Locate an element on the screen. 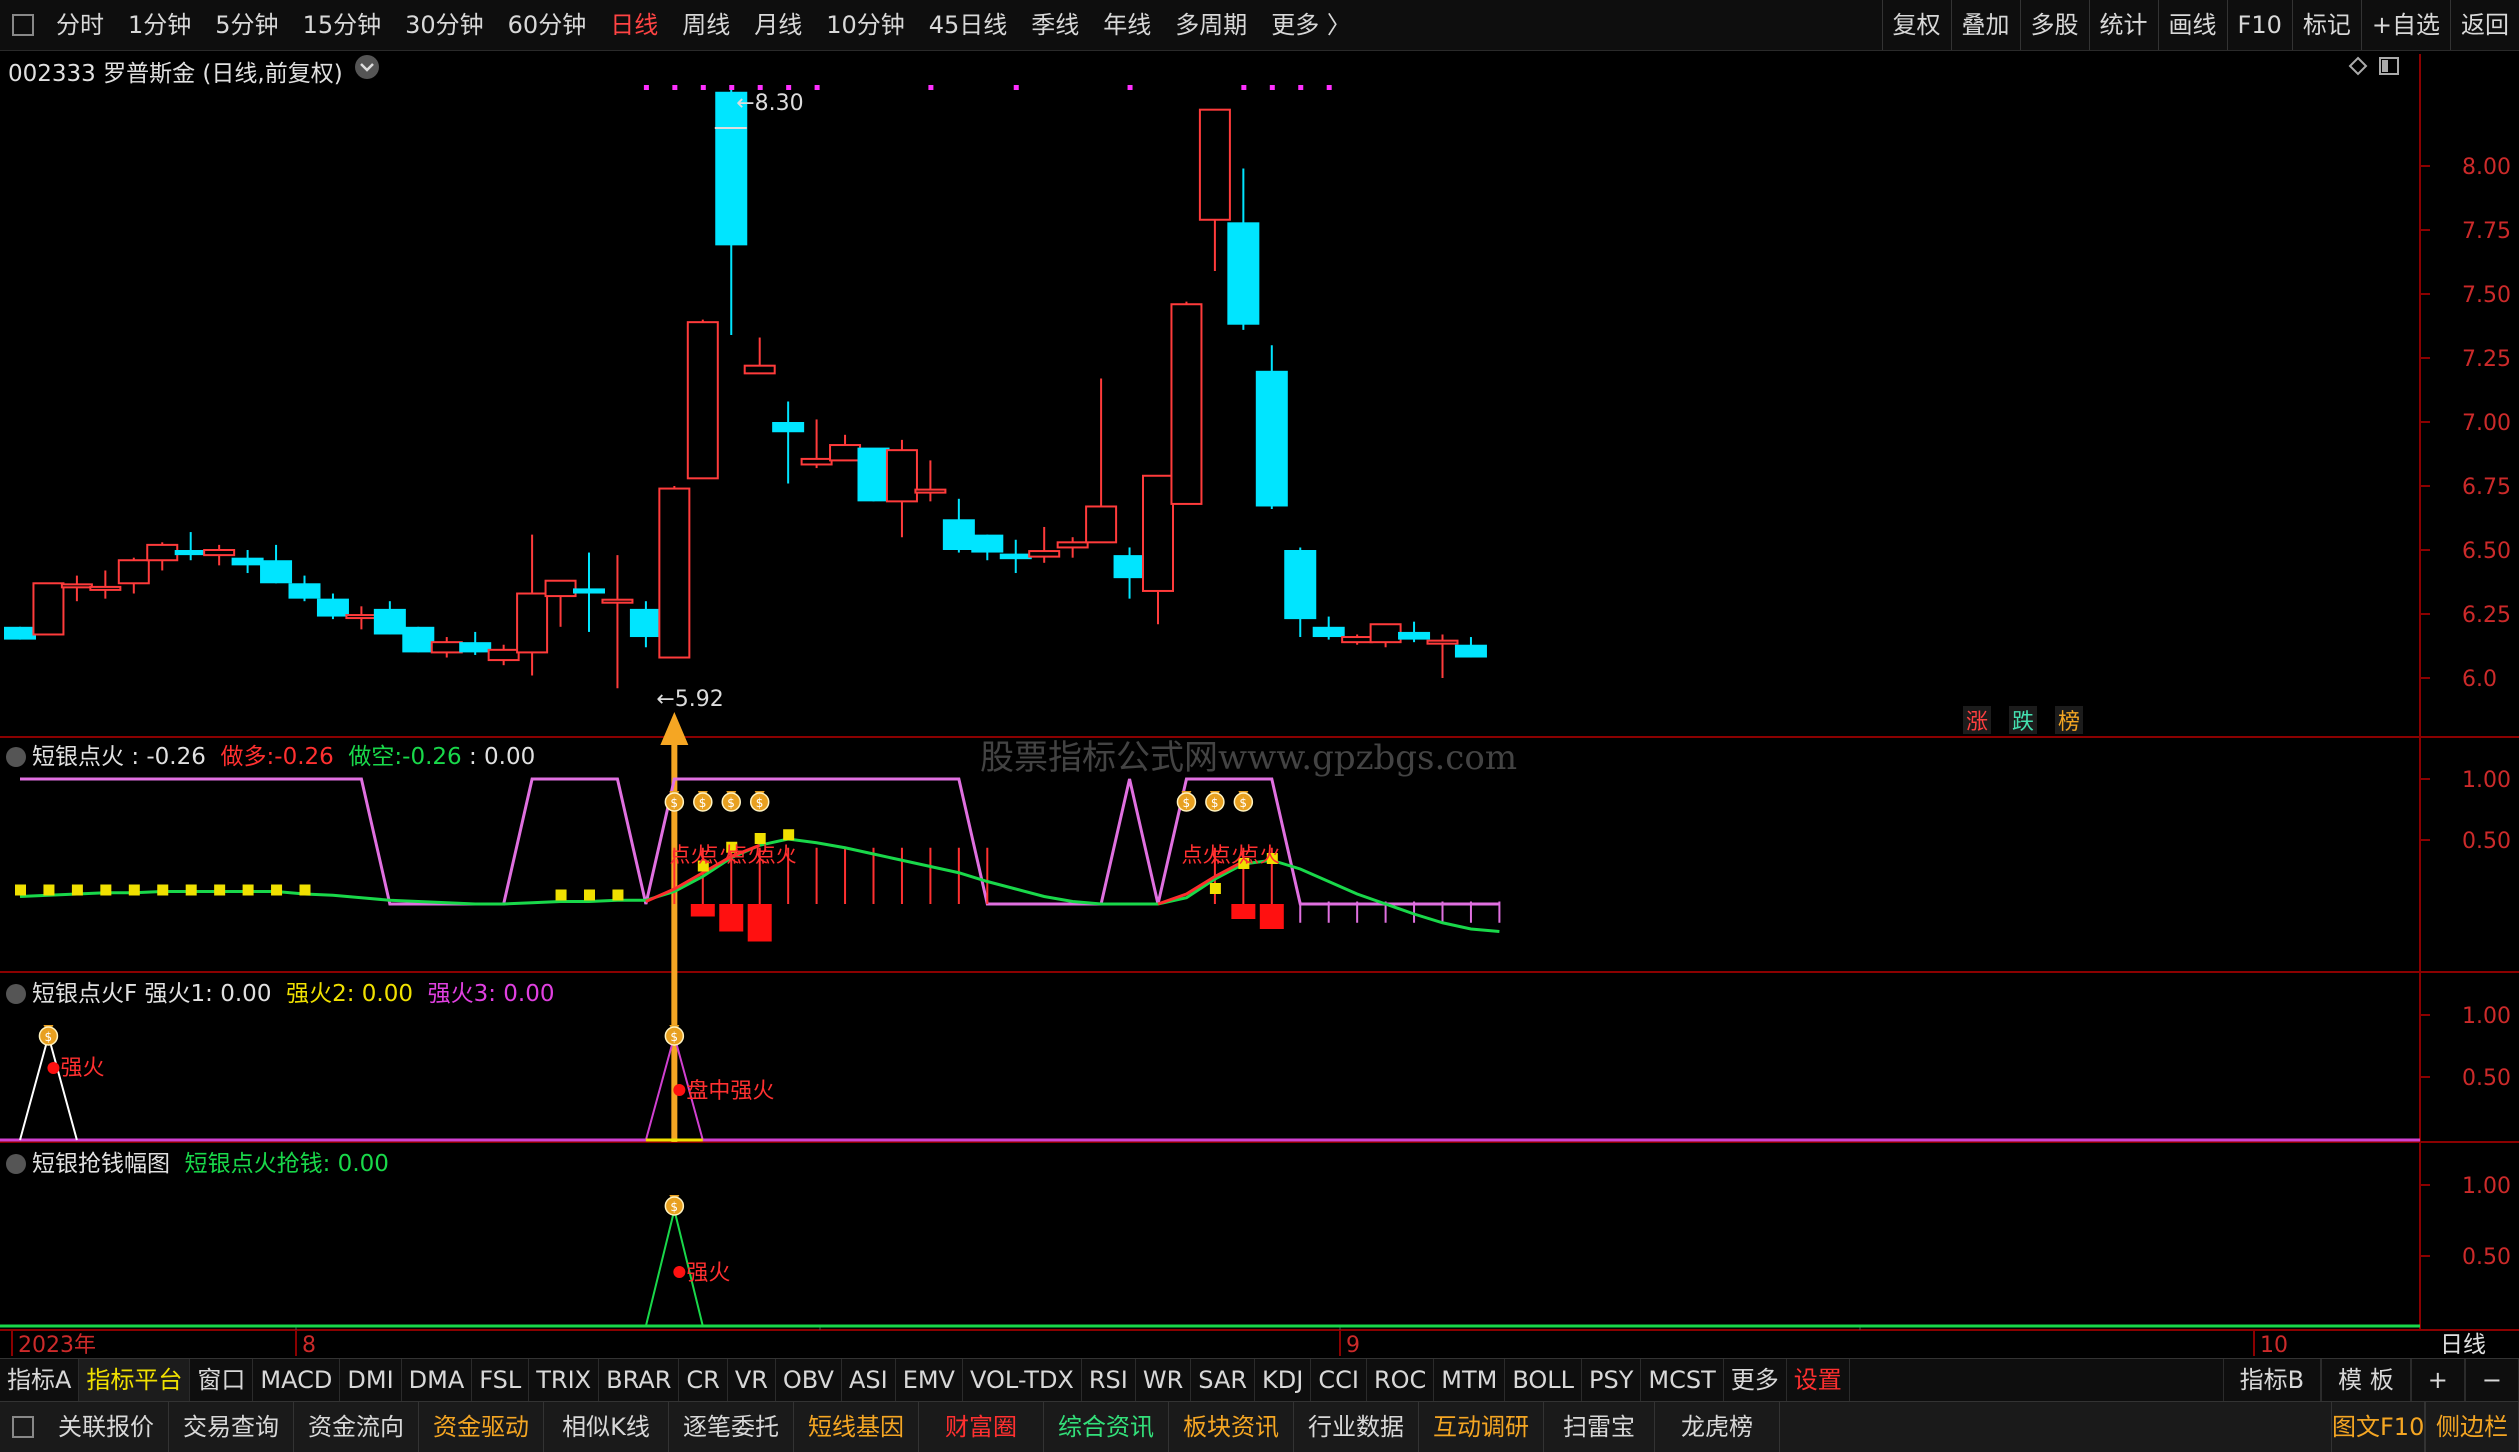  indicator-tab-18: KDJ is located at coordinates (1283, 1380).